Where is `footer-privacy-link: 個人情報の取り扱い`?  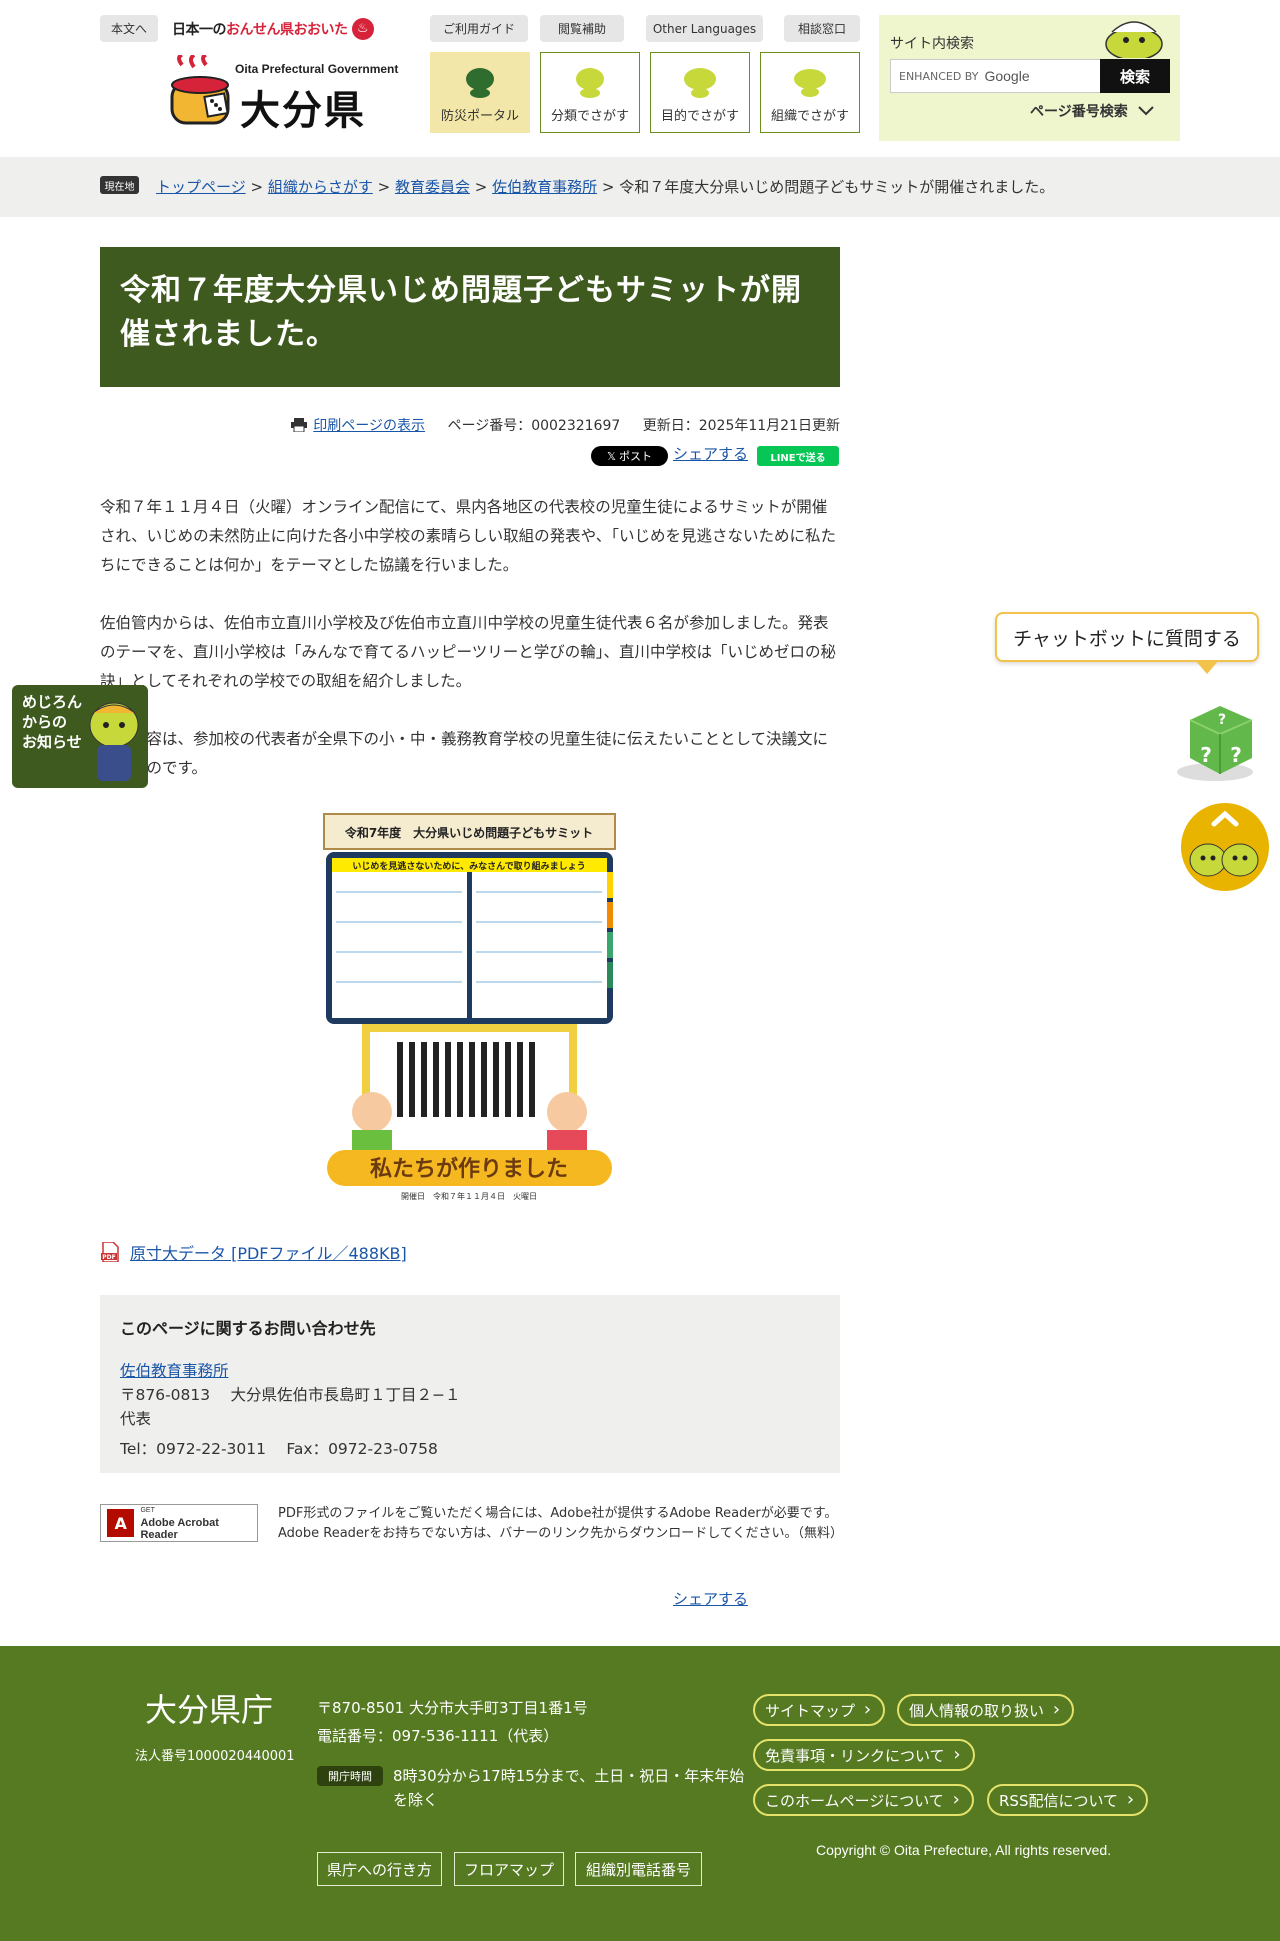
footer-privacy-link: 個人情報の取り扱い is located at coordinates (986, 1710).